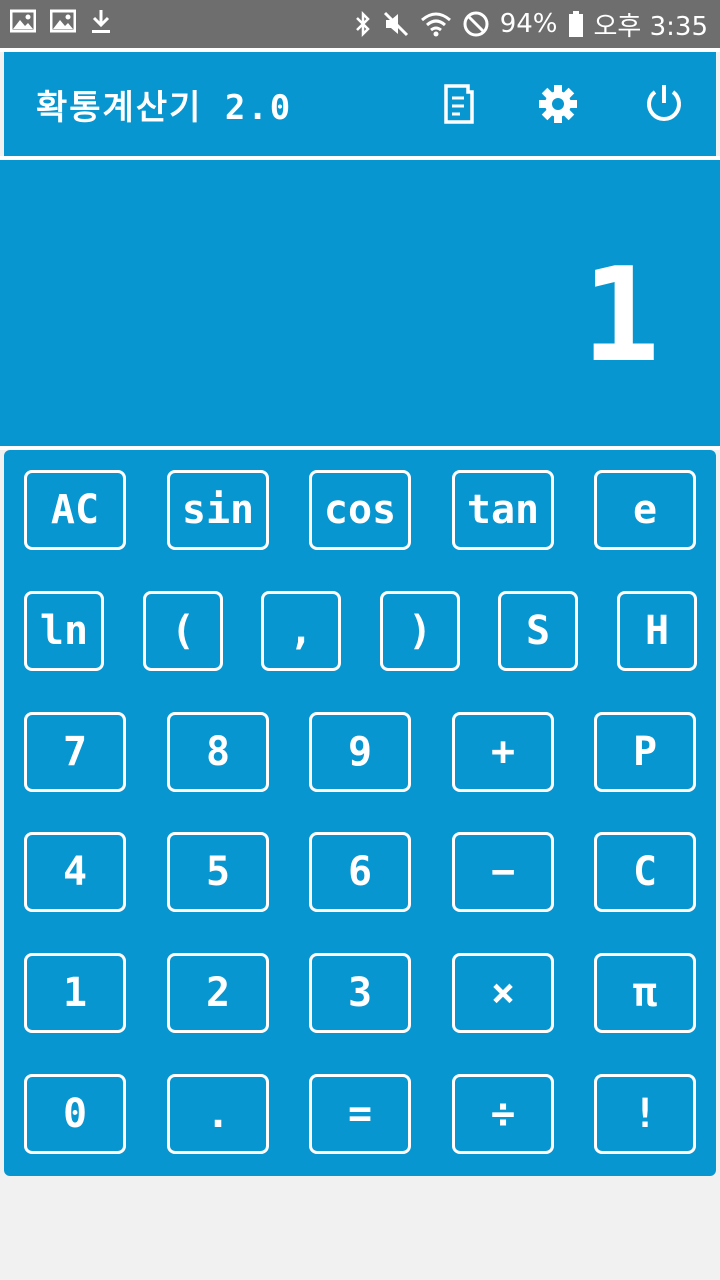 The width and height of the screenshot is (720, 1280). I want to click on mute-icon, so click(396, 24).